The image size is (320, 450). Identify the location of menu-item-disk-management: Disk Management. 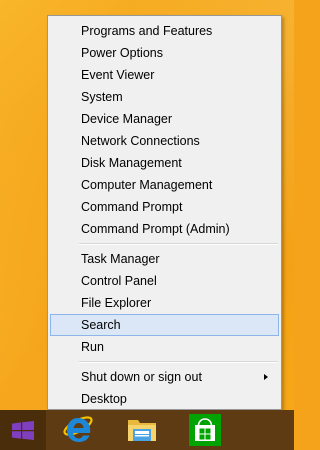
(164, 163).